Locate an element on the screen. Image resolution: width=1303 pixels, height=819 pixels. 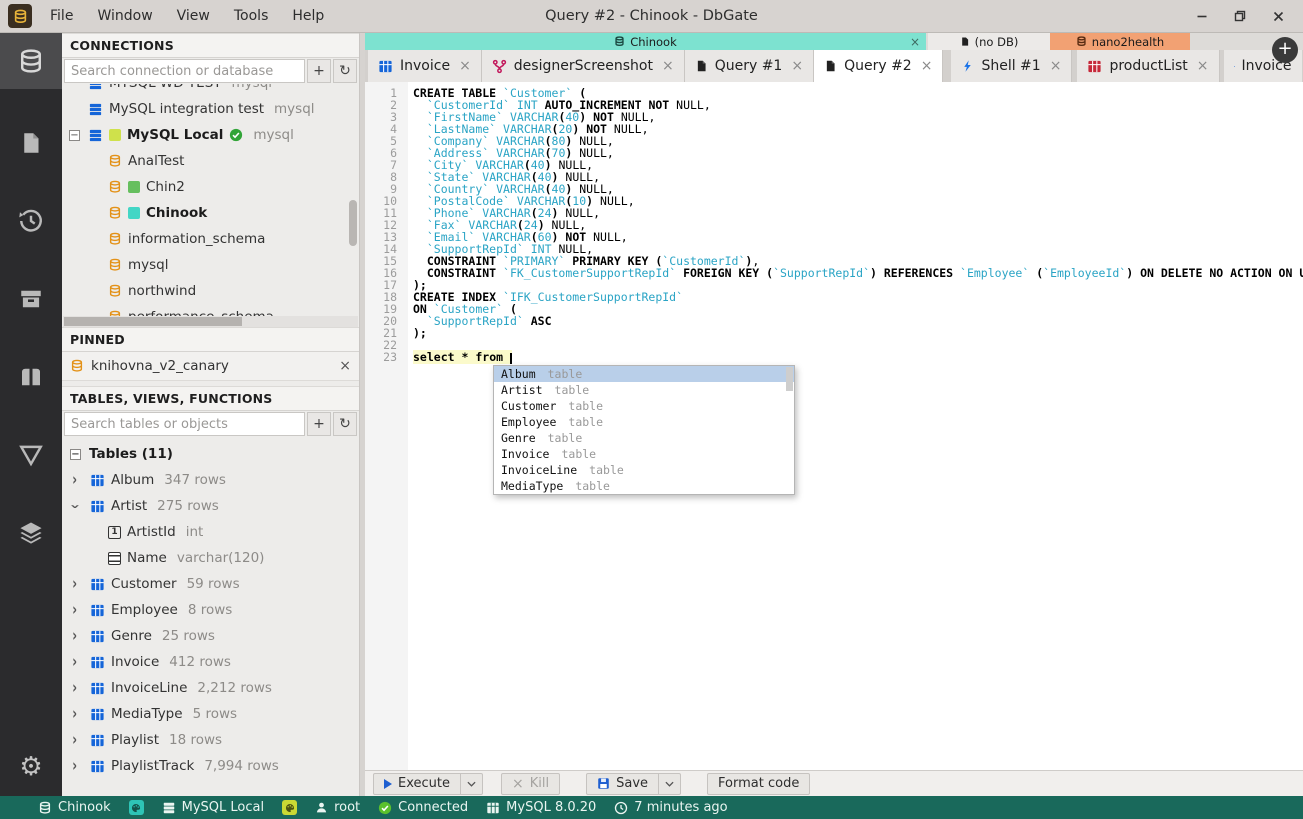
menu-window: Window is located at coordinates (124, 16).